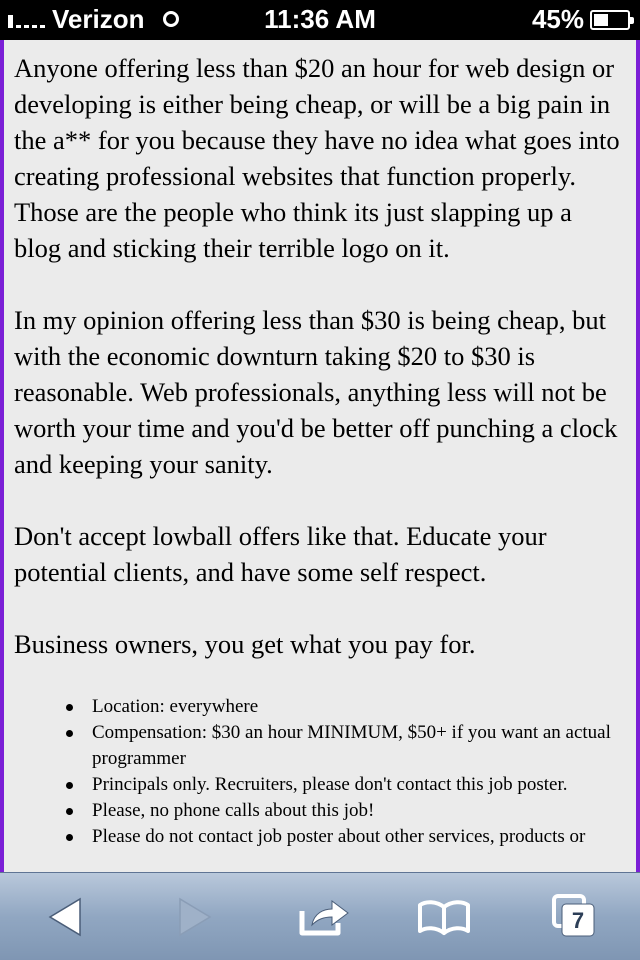  I want to click on bookmarks-button, so click(444, 917).